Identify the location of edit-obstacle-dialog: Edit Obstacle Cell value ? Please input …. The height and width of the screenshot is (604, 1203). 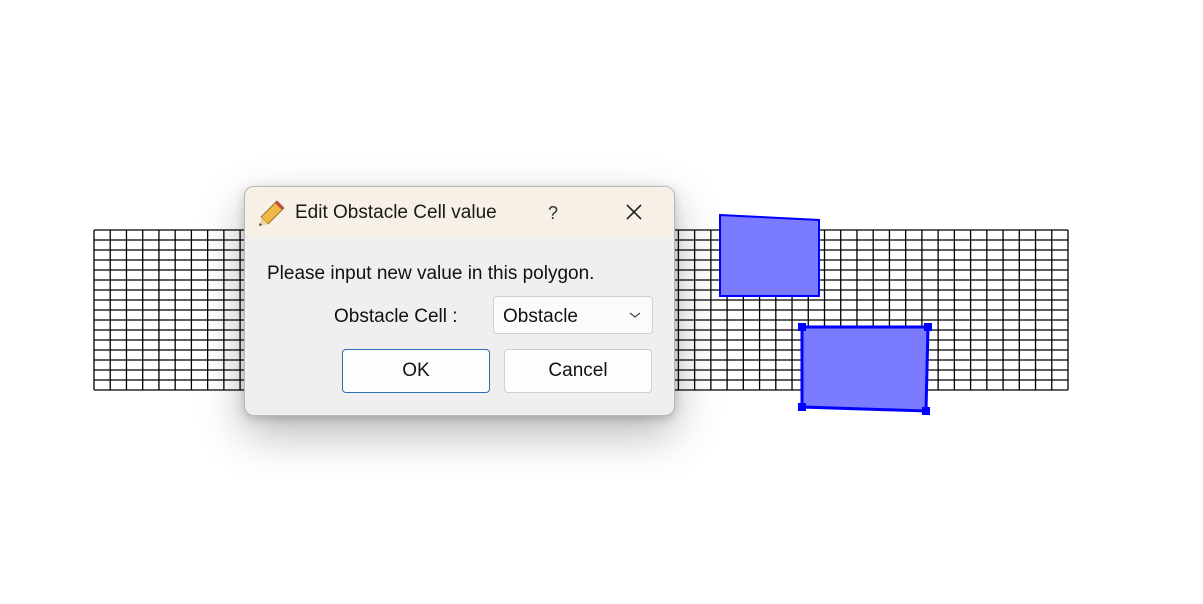
(459, 301).